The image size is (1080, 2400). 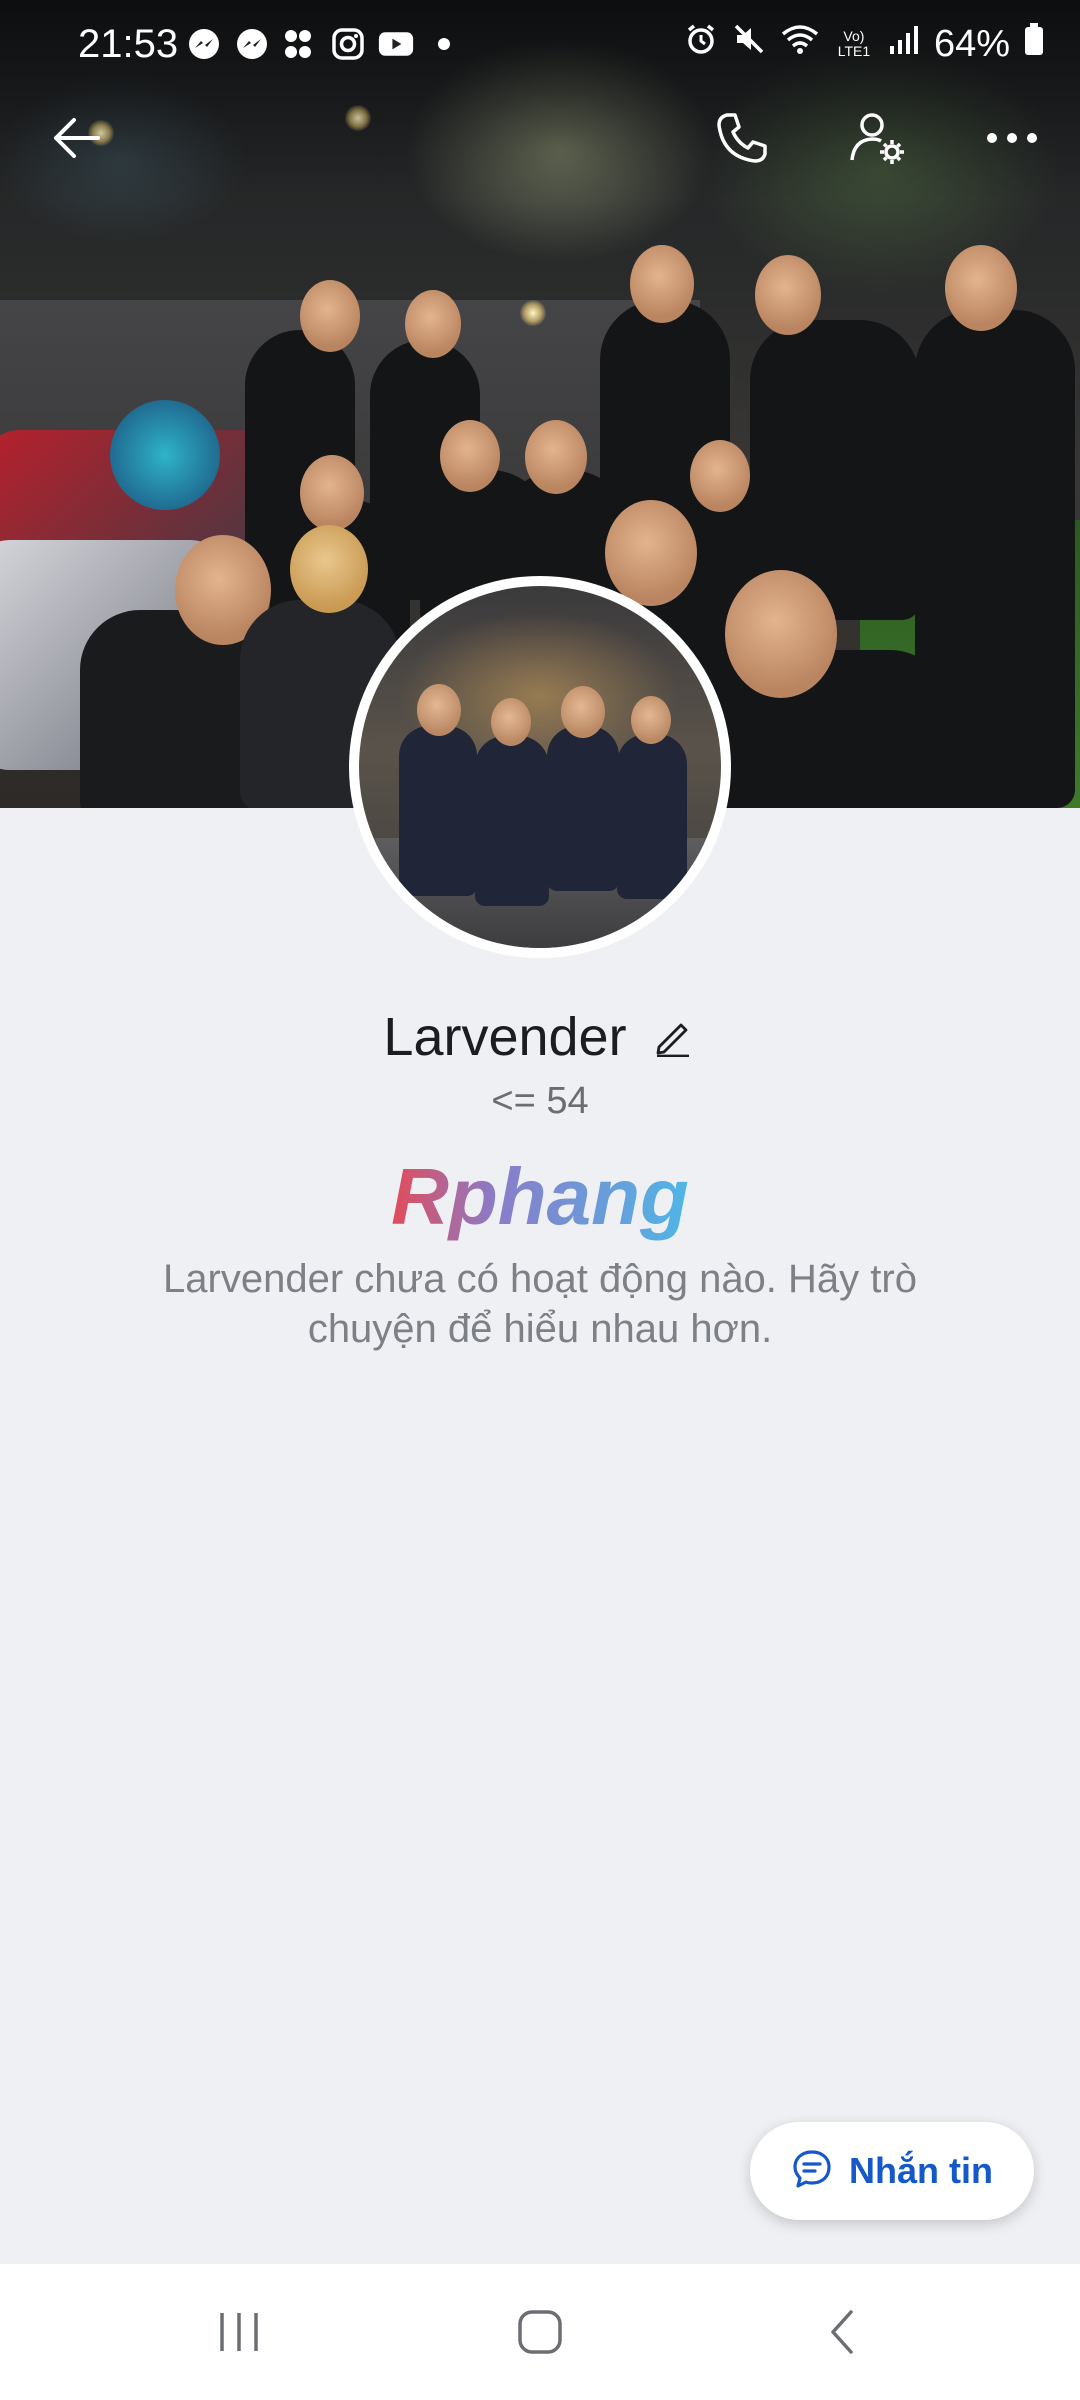 What do you see at coordinates (128, 44) in the screenshot?
I see `status-time: 21:53` at bounding box center [128, 44].